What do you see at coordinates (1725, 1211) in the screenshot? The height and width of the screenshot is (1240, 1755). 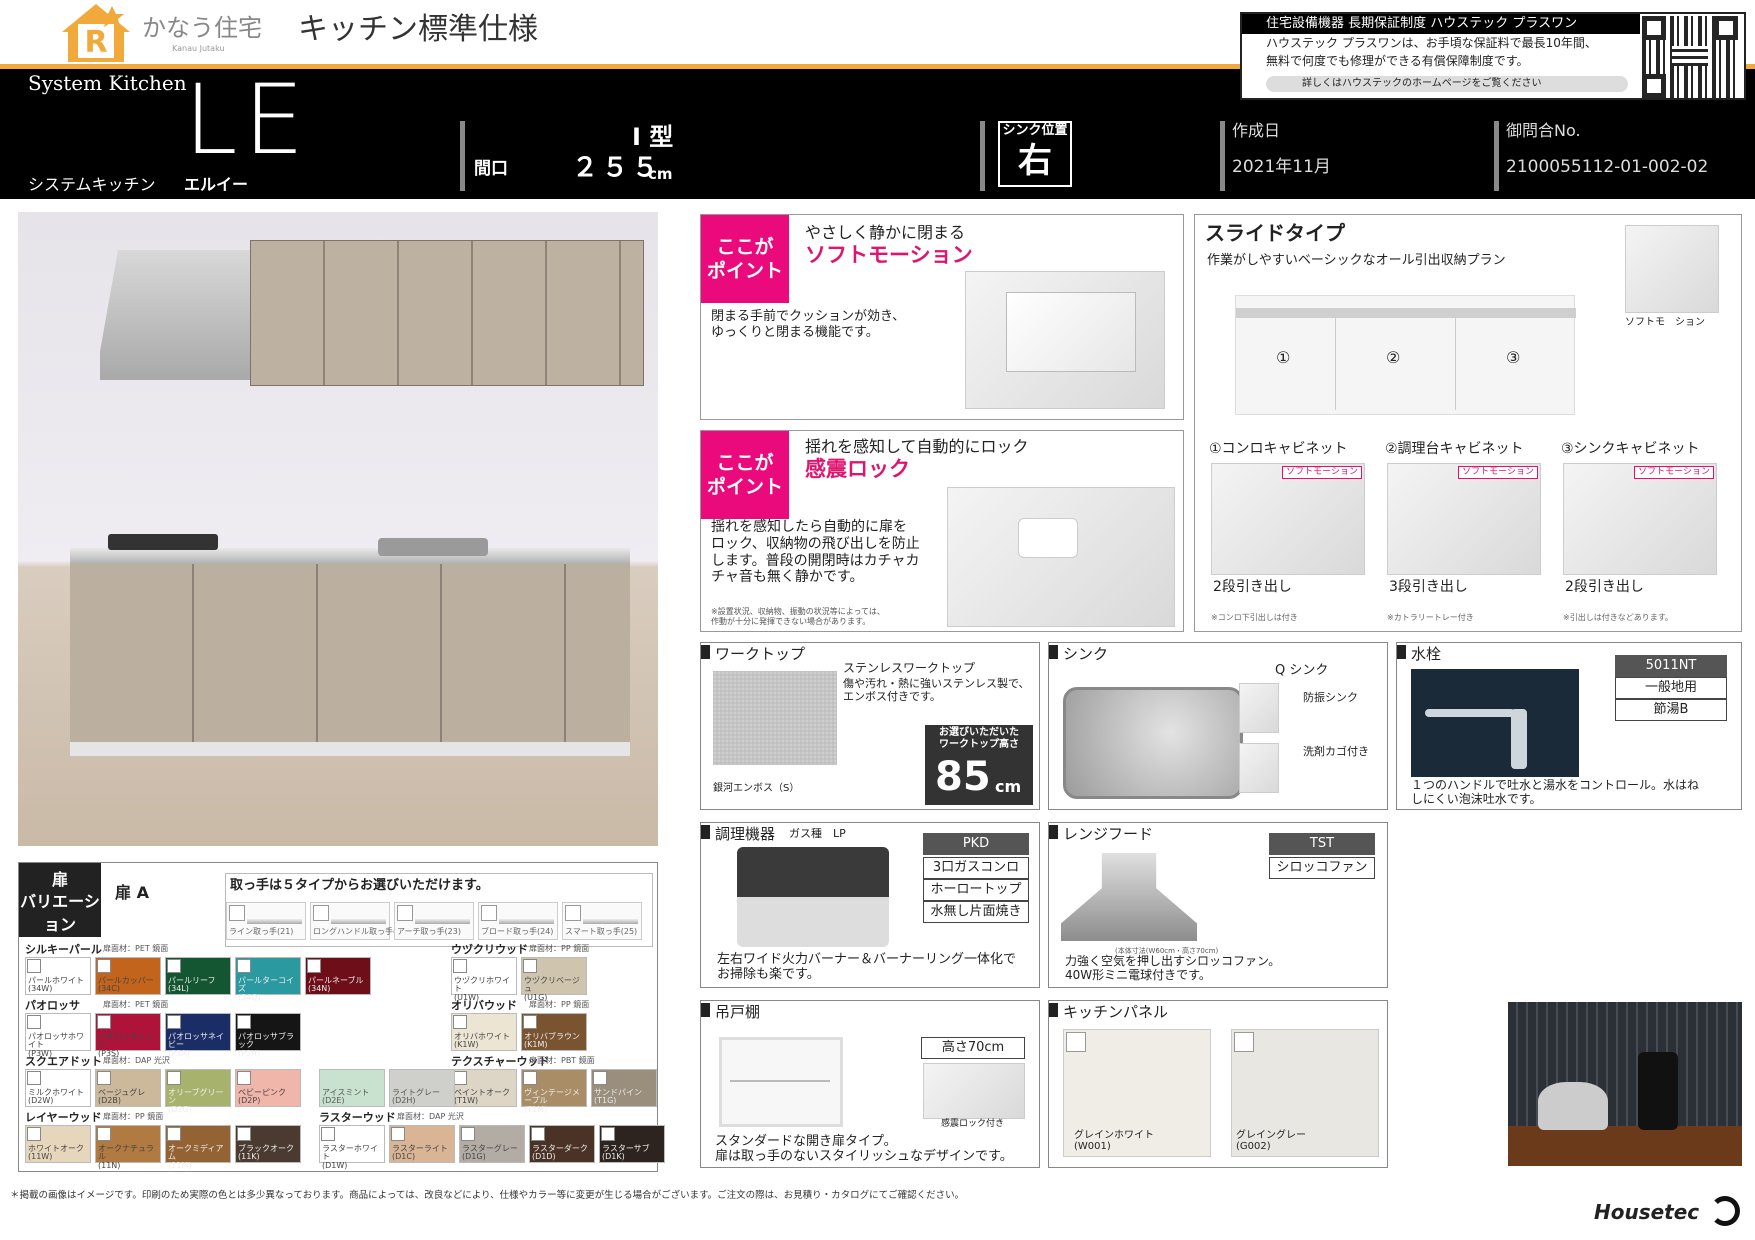 I see `brand-mark-icon` at bounding box center [1725, 1211].